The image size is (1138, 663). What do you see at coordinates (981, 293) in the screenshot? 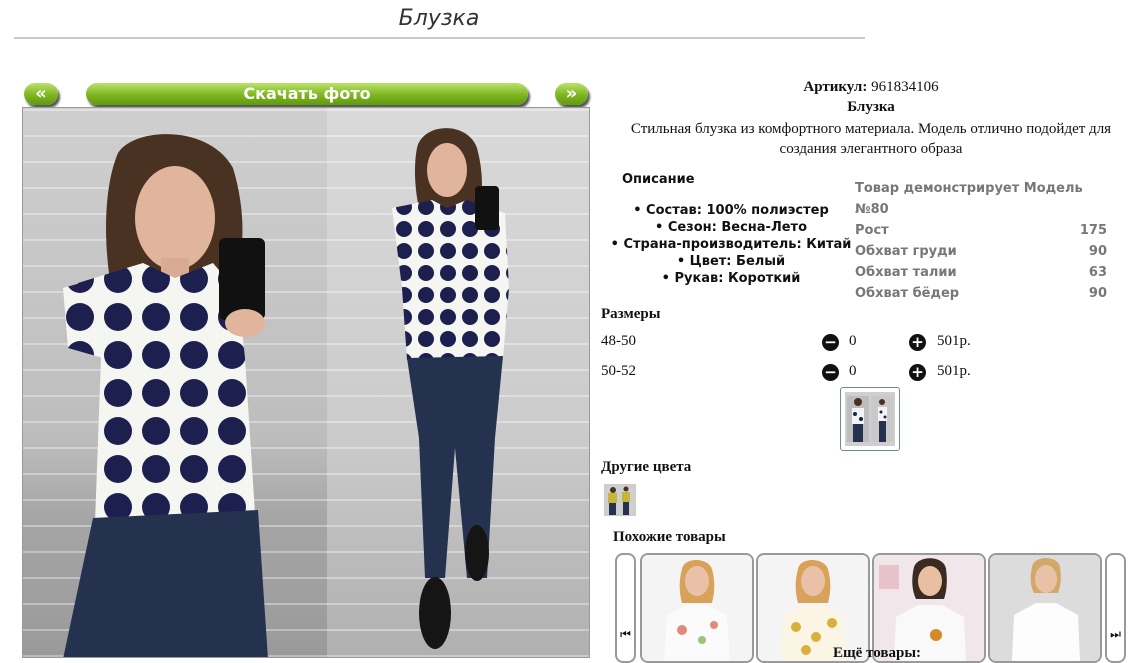
I see `model-row: Обхват бёдер 90` at bounding box center [981, 293].